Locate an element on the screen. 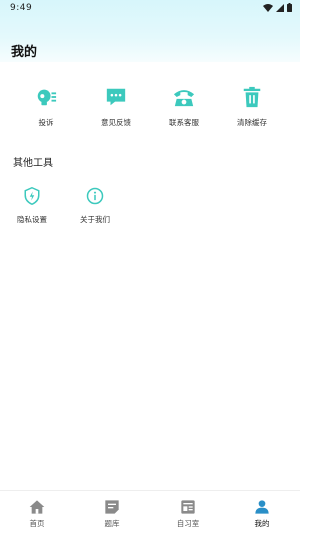 This screenshot has height=535, width=320. study-room-icon is located at coordinates (188, 507).